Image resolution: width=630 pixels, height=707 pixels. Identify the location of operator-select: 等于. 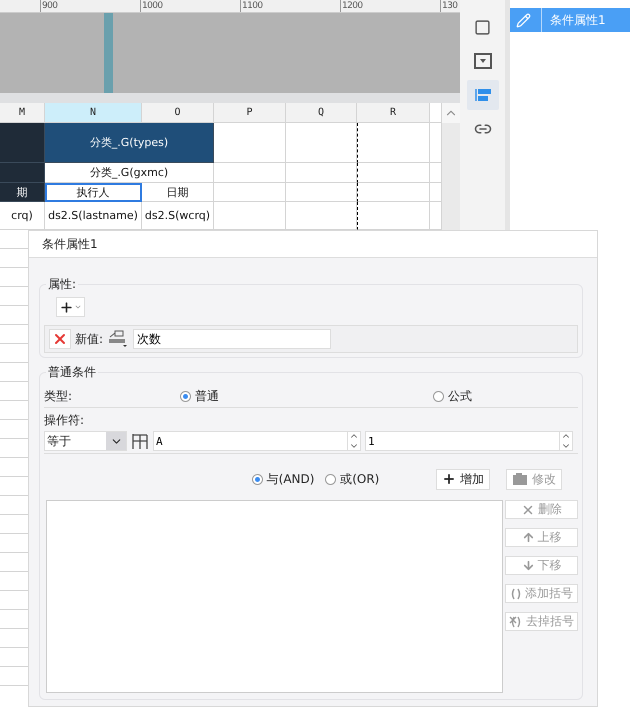
(85, 441).